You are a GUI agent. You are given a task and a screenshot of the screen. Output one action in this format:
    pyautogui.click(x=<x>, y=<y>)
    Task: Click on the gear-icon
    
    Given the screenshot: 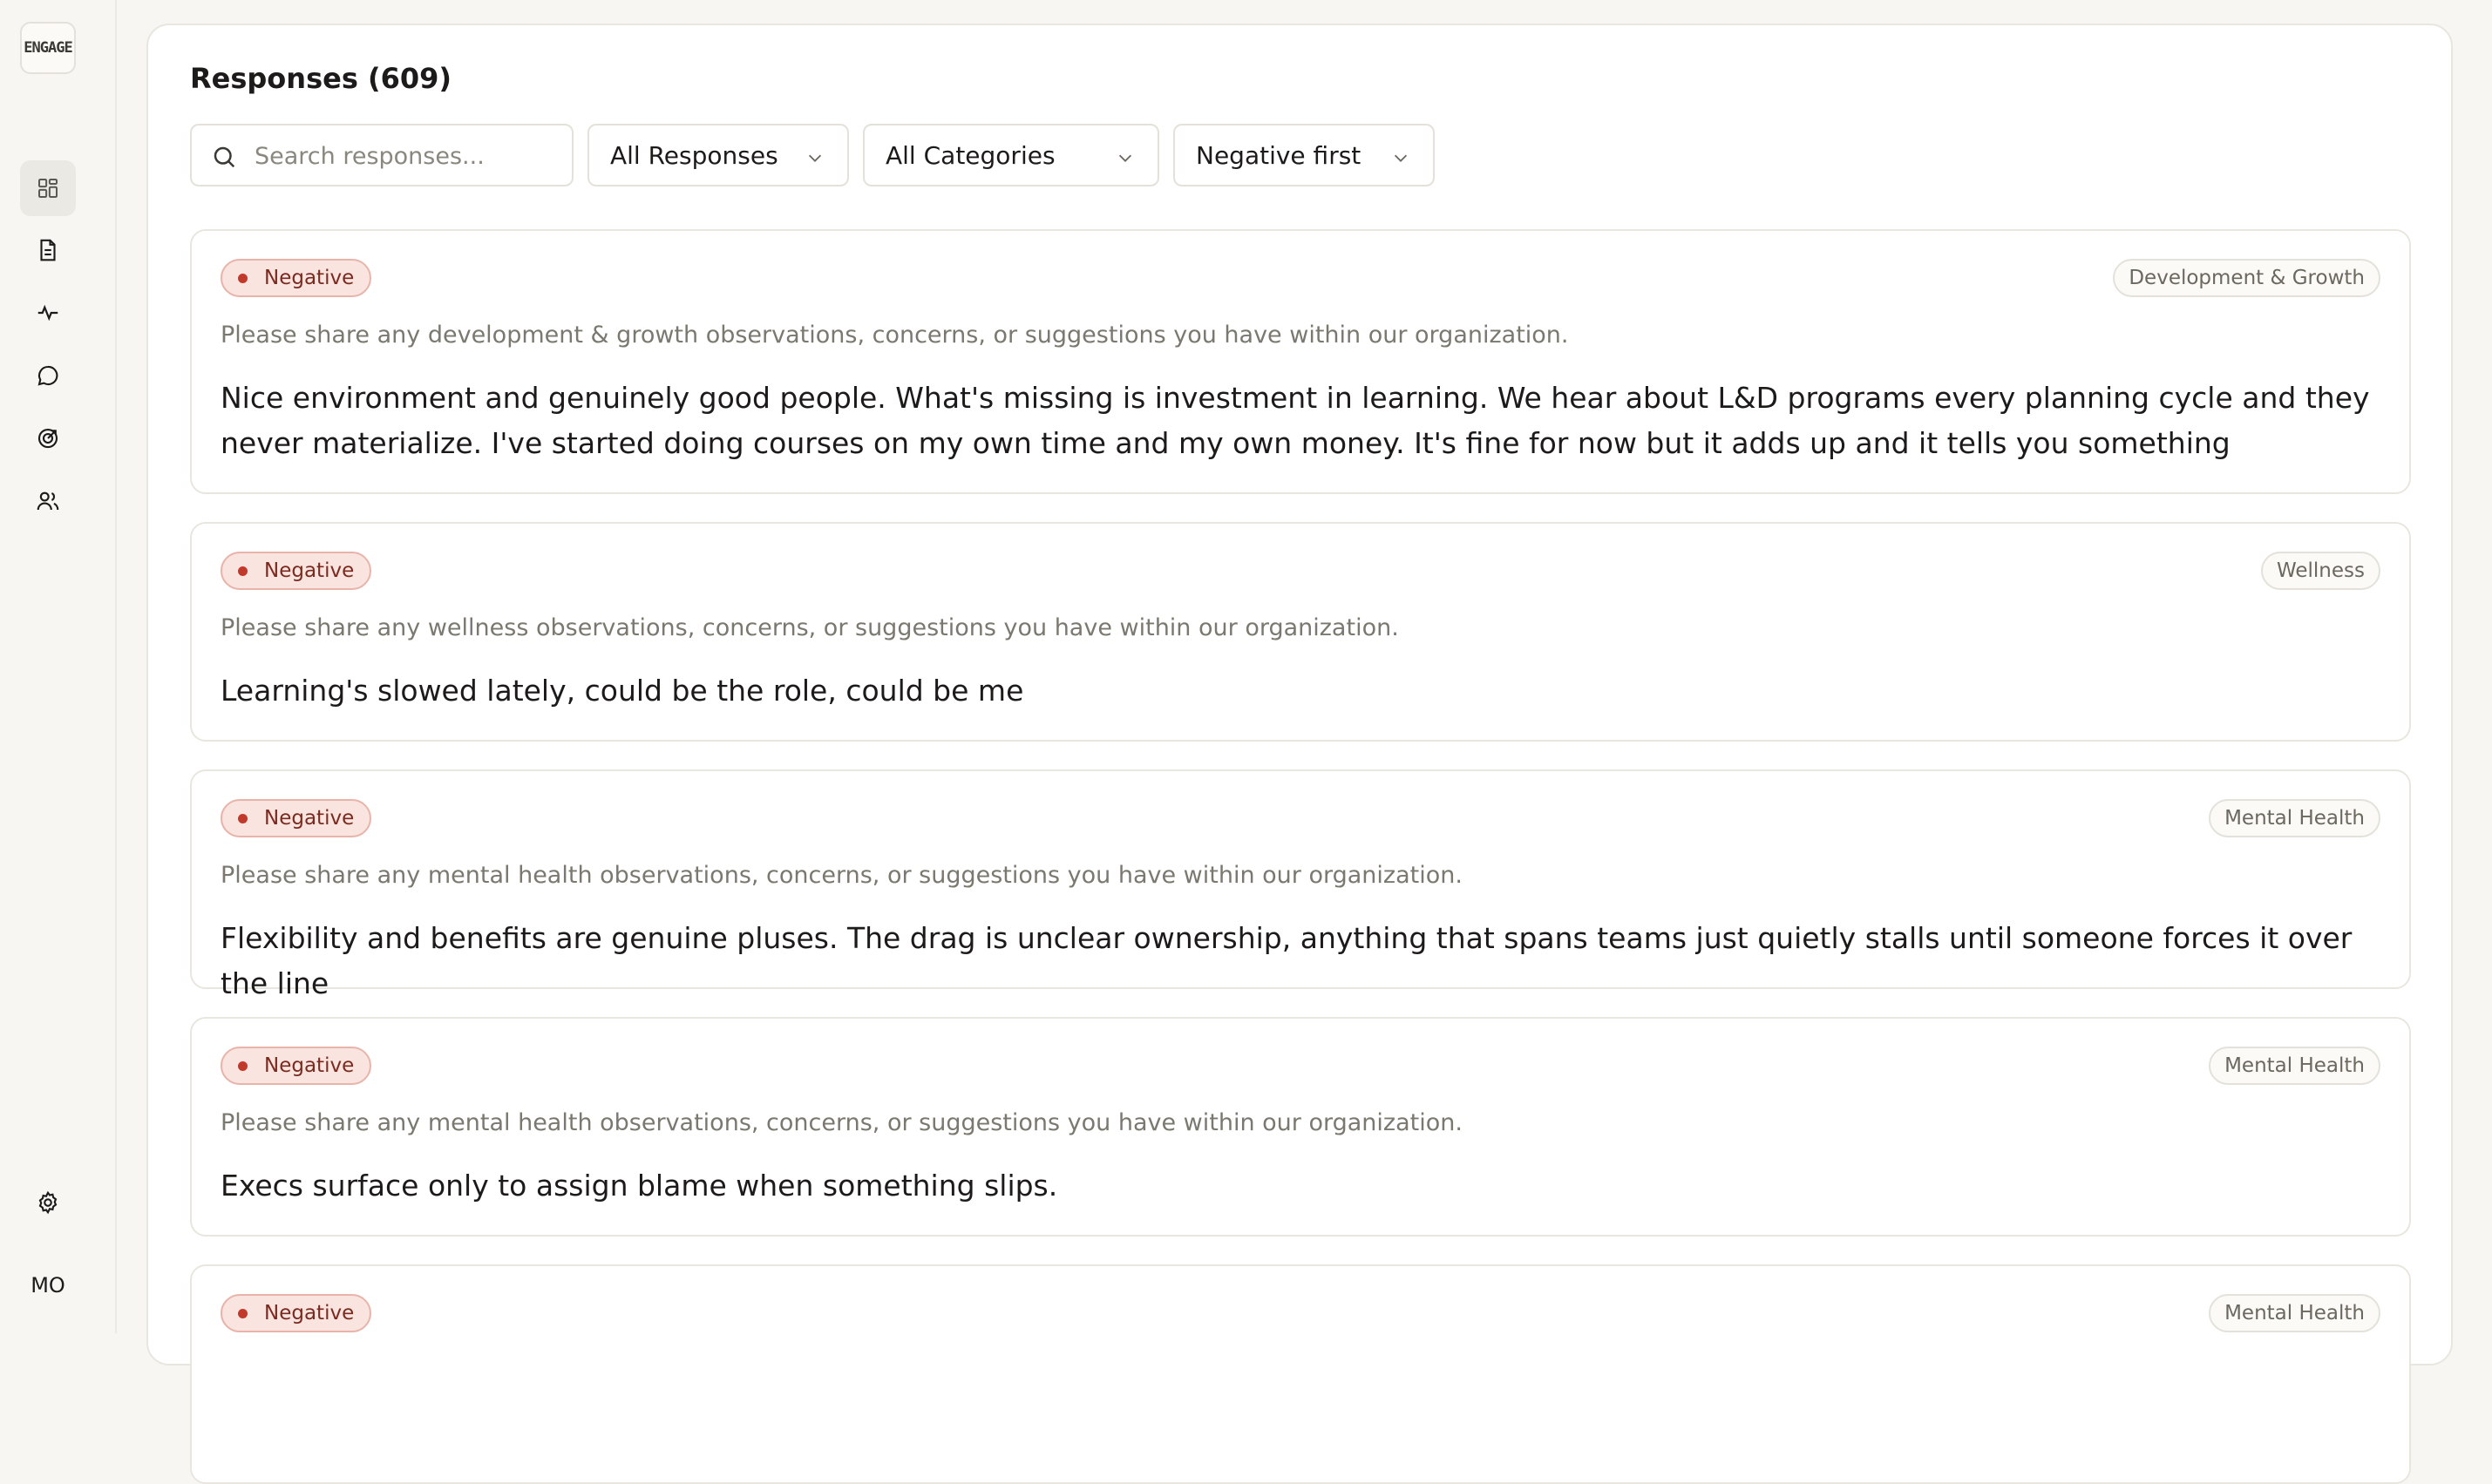 What is the action you would take?
    pyautogui.click(x=48, y=1202)
    